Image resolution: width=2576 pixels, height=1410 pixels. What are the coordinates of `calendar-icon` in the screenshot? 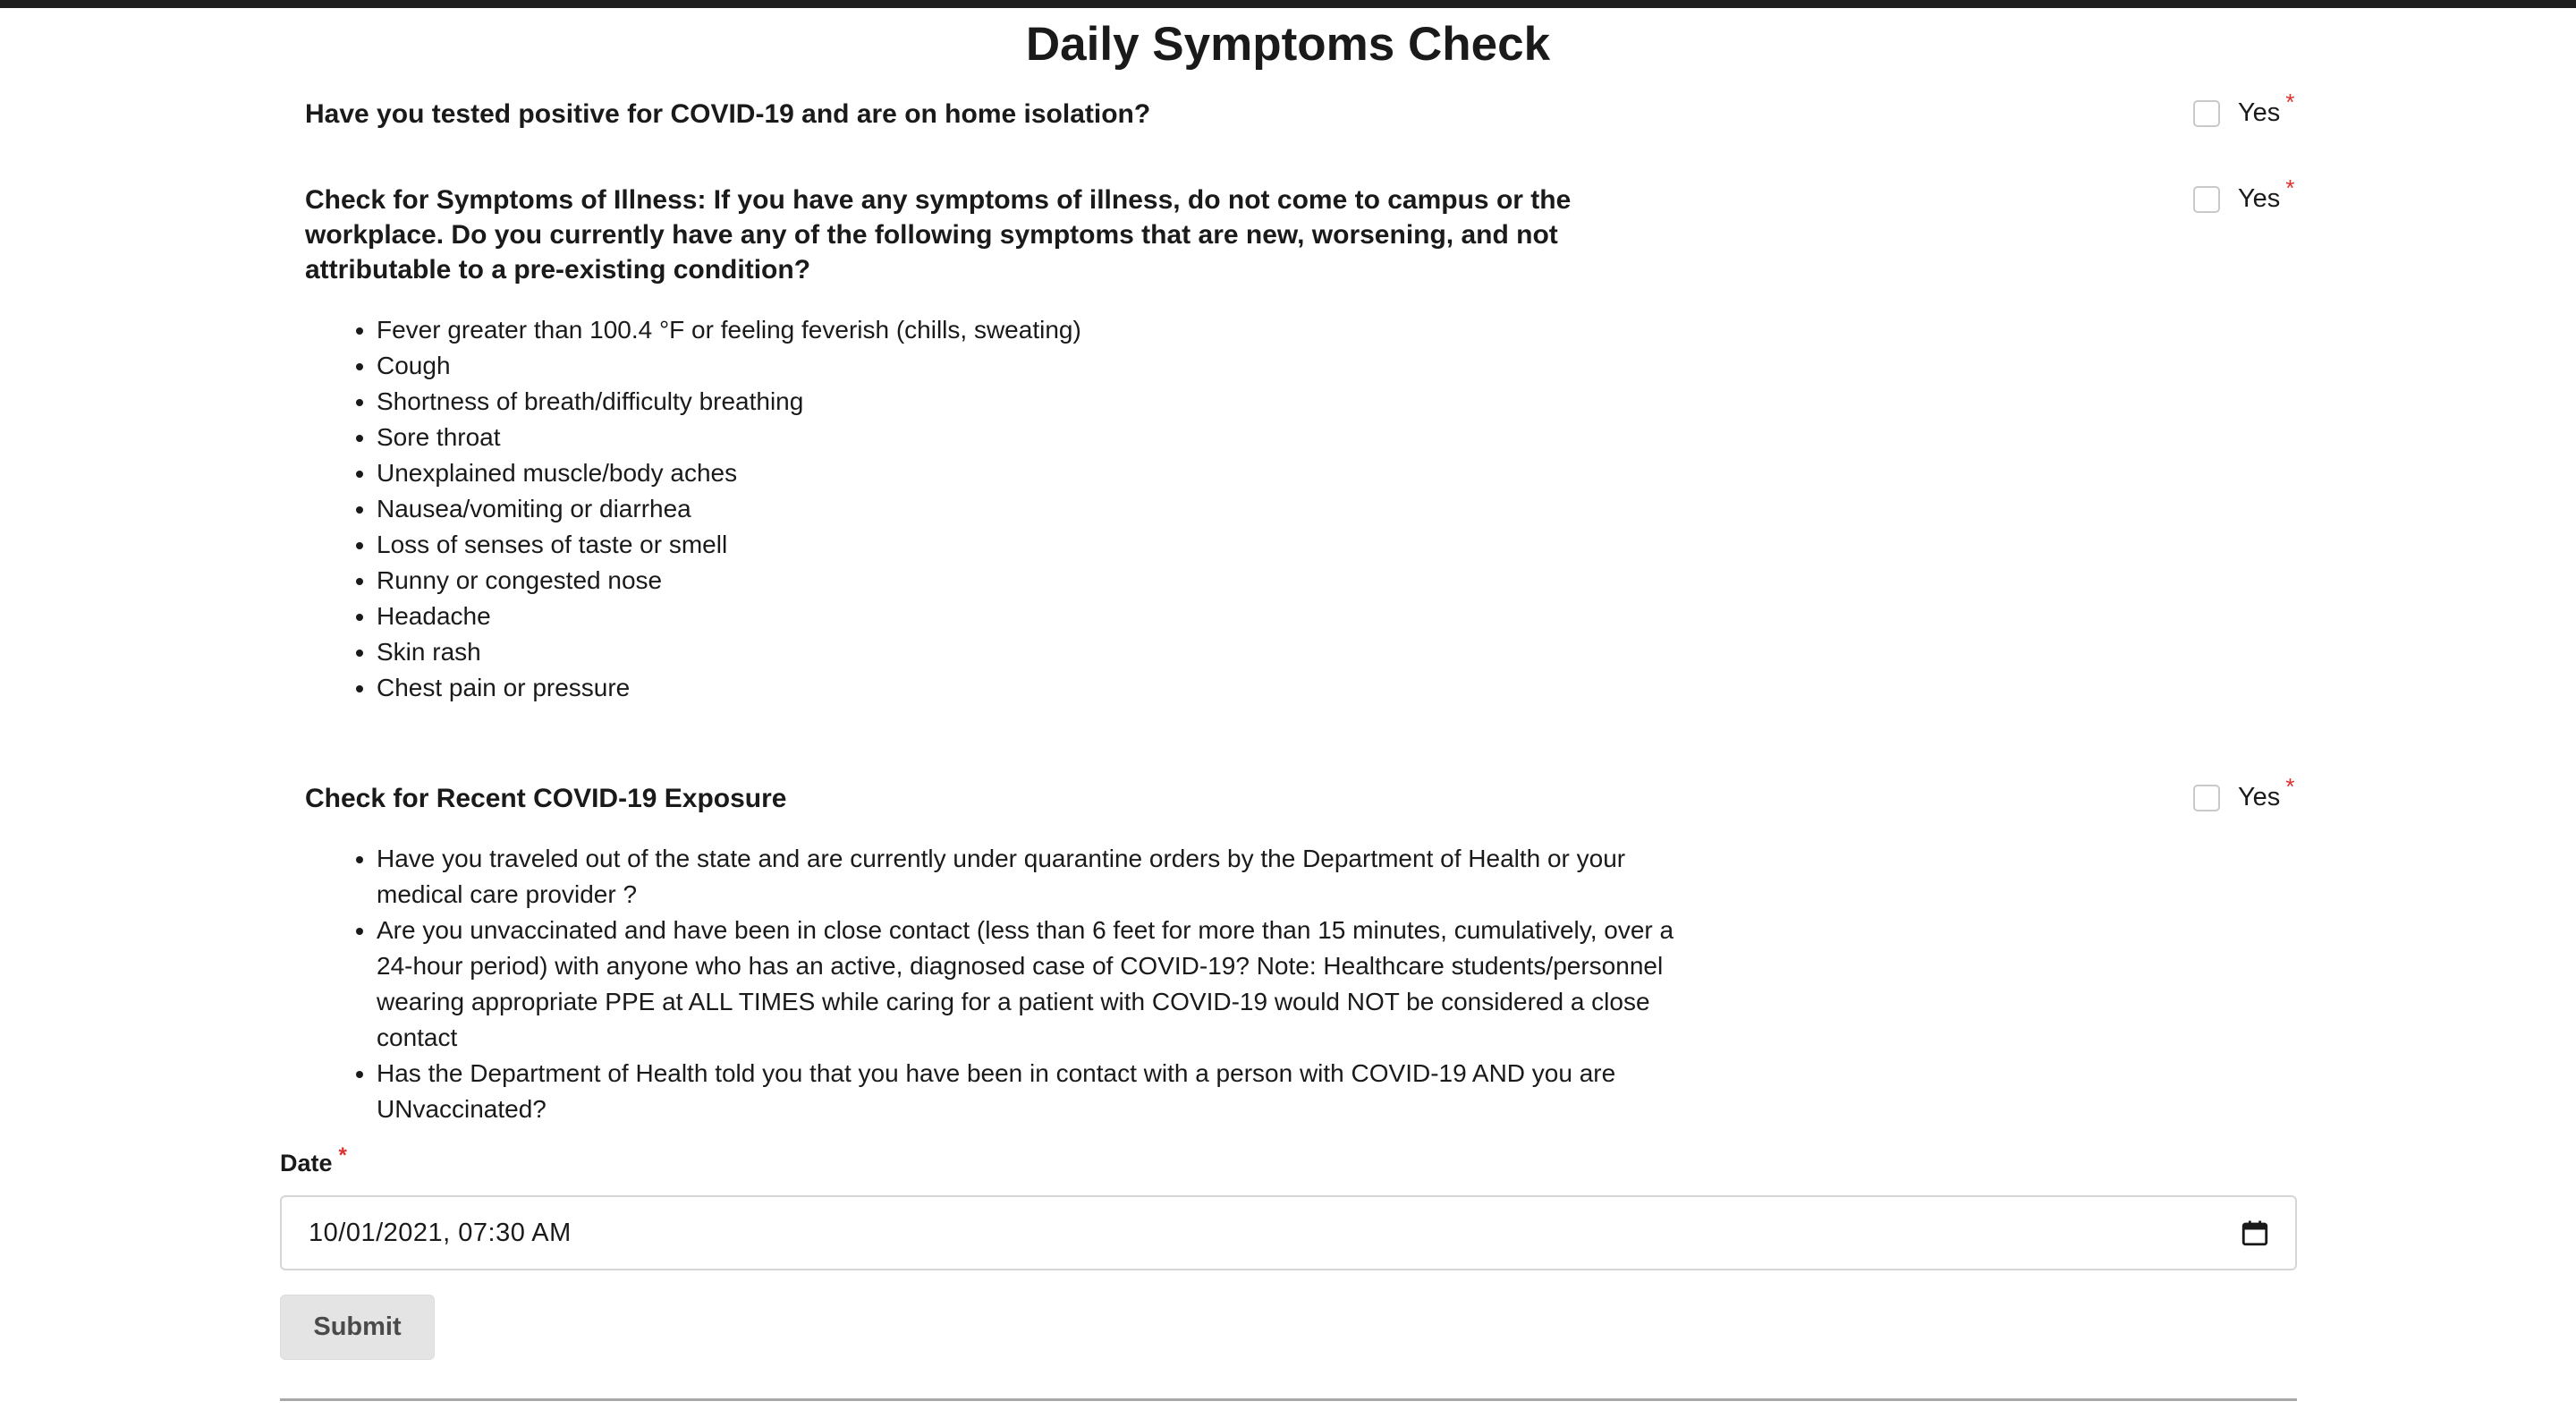 It's located at (2255, 1233).